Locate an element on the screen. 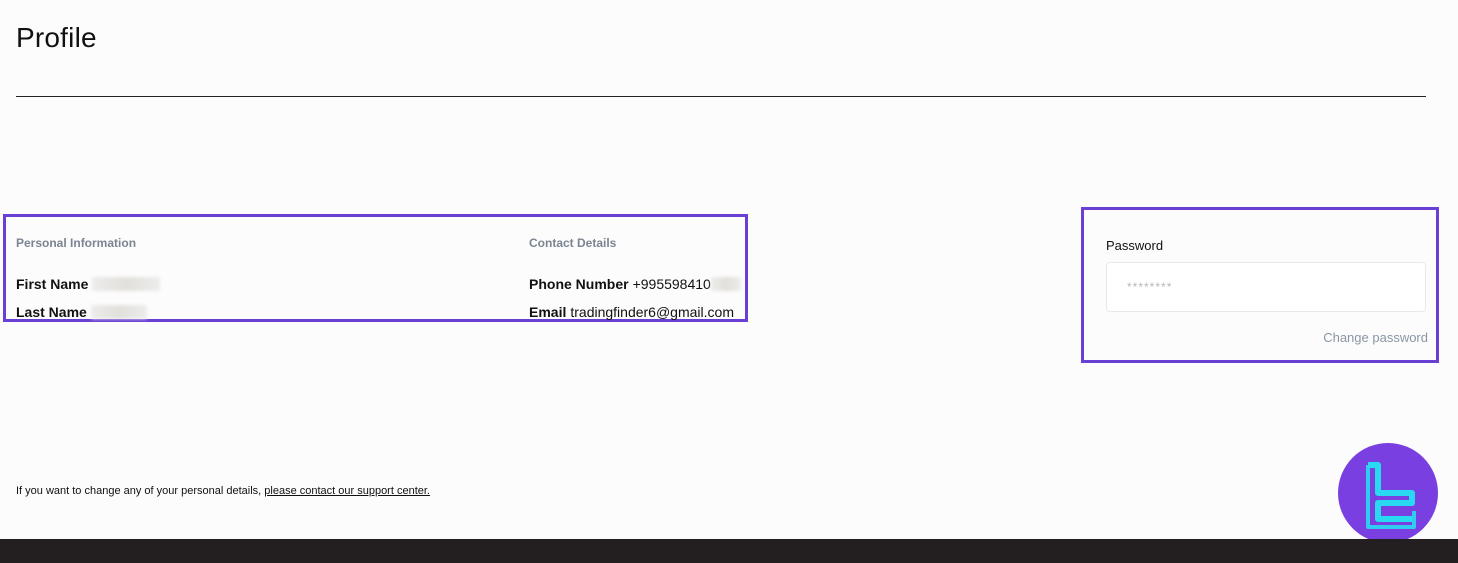 This screenshot has height=563, width=1458. last-name-value-redacted is located at coordinates (118, 312).